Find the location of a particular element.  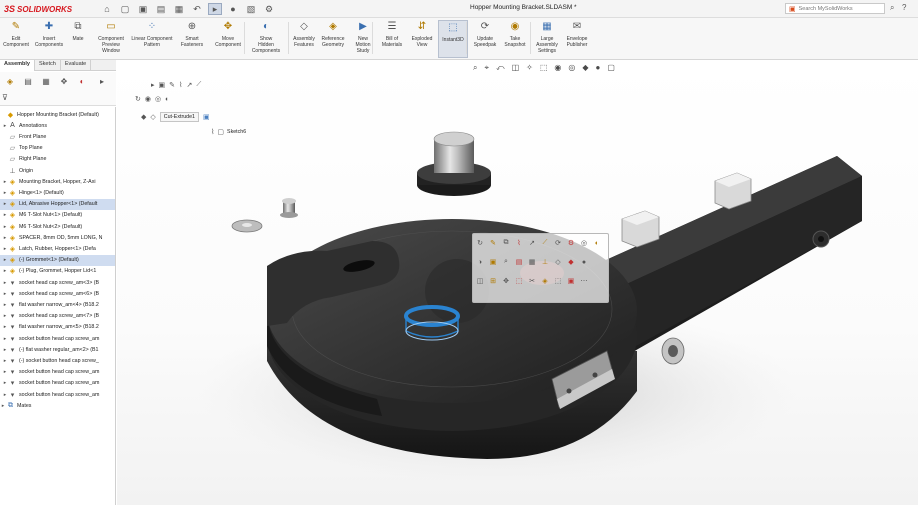

tab-assembly: Assembly is located at coordinates (17, 65).